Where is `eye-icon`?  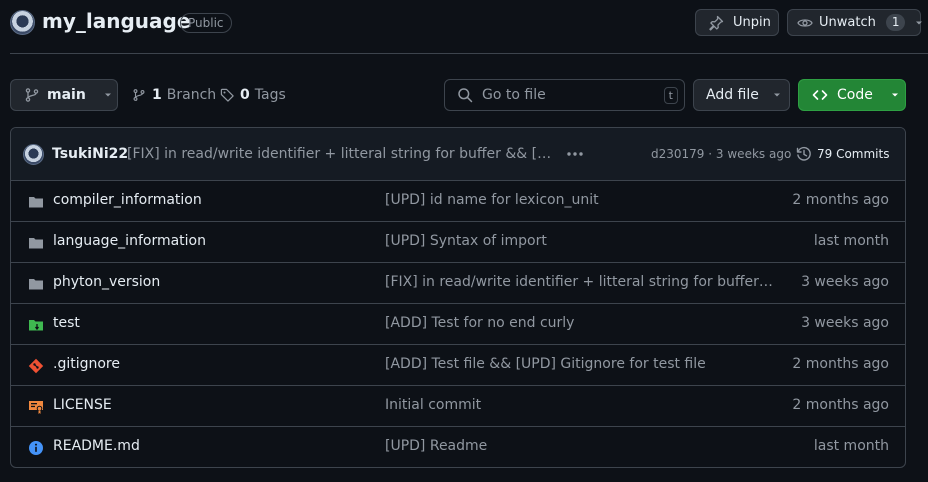
eye-icon is located at coordinates (805, 23).